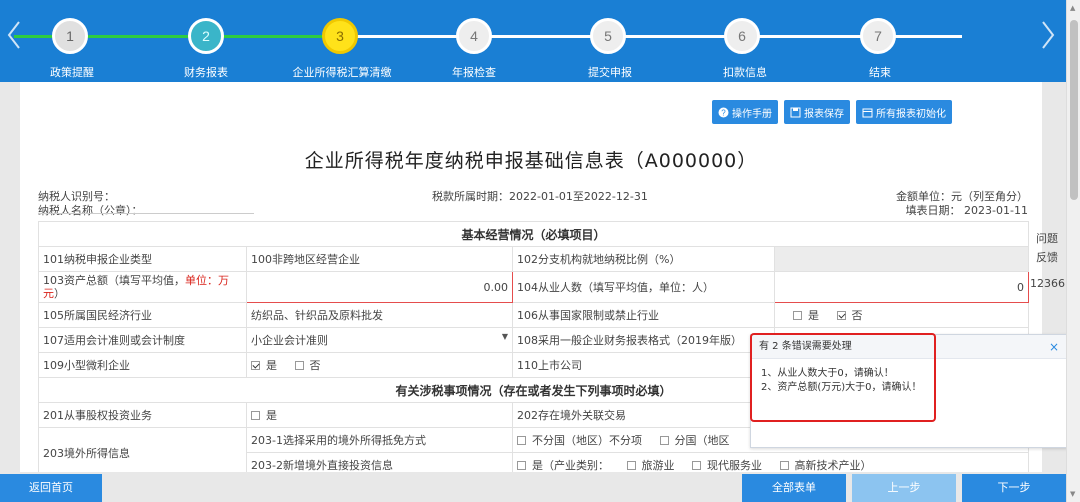  What do you see at coordinates (206, 72) in the screenshot?
I see `step-2-label: 财务报表` at bounding box center [206, 72].